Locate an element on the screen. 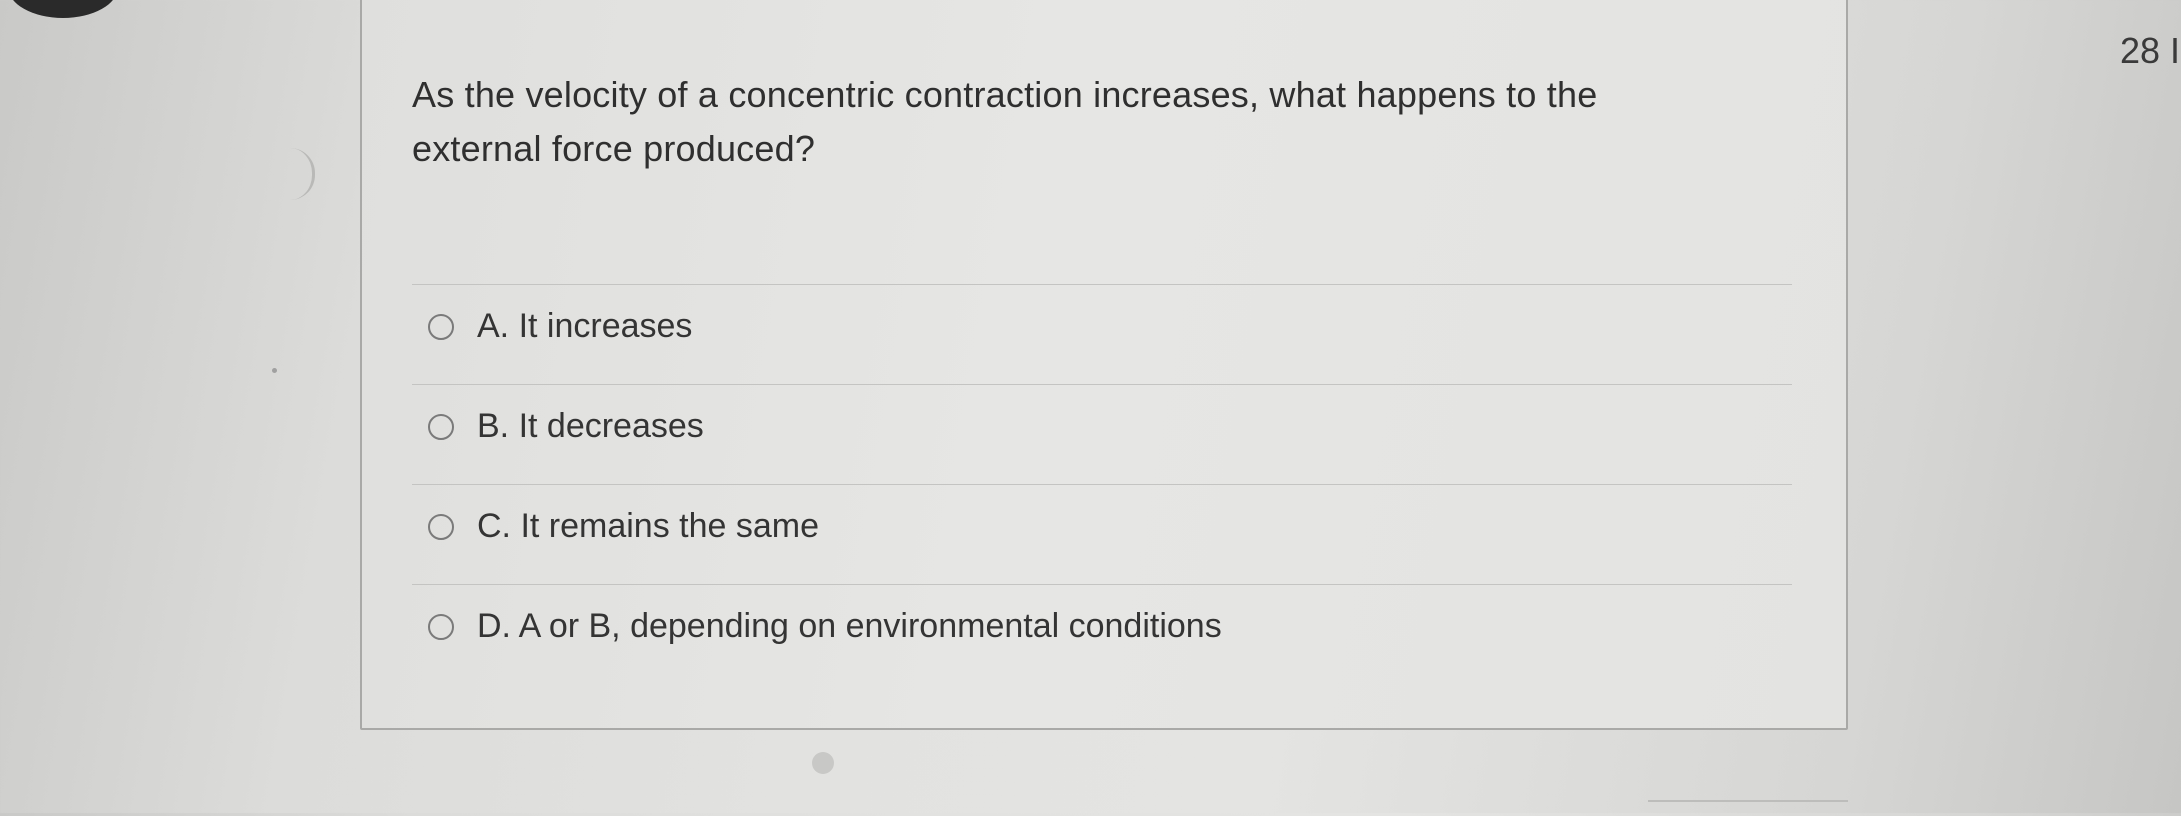 The width and height of the screenshot is (2181, 816). answer-option-c: C. It remains the same is located at coordinates (1102, 534).